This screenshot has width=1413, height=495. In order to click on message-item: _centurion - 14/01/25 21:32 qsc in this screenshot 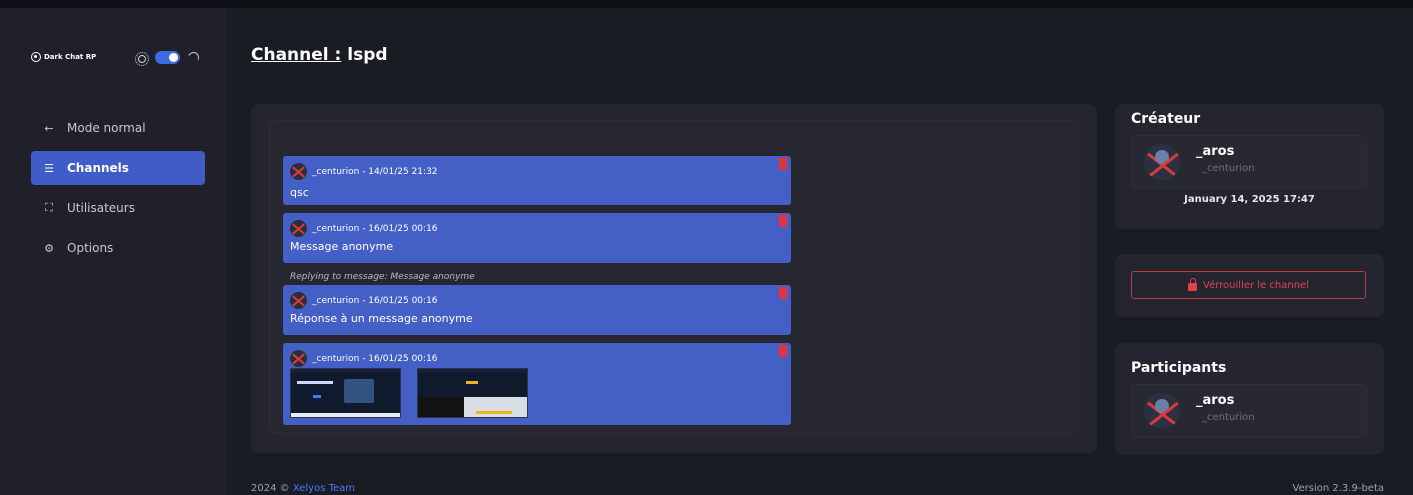, I will do `click(537, 180)`.